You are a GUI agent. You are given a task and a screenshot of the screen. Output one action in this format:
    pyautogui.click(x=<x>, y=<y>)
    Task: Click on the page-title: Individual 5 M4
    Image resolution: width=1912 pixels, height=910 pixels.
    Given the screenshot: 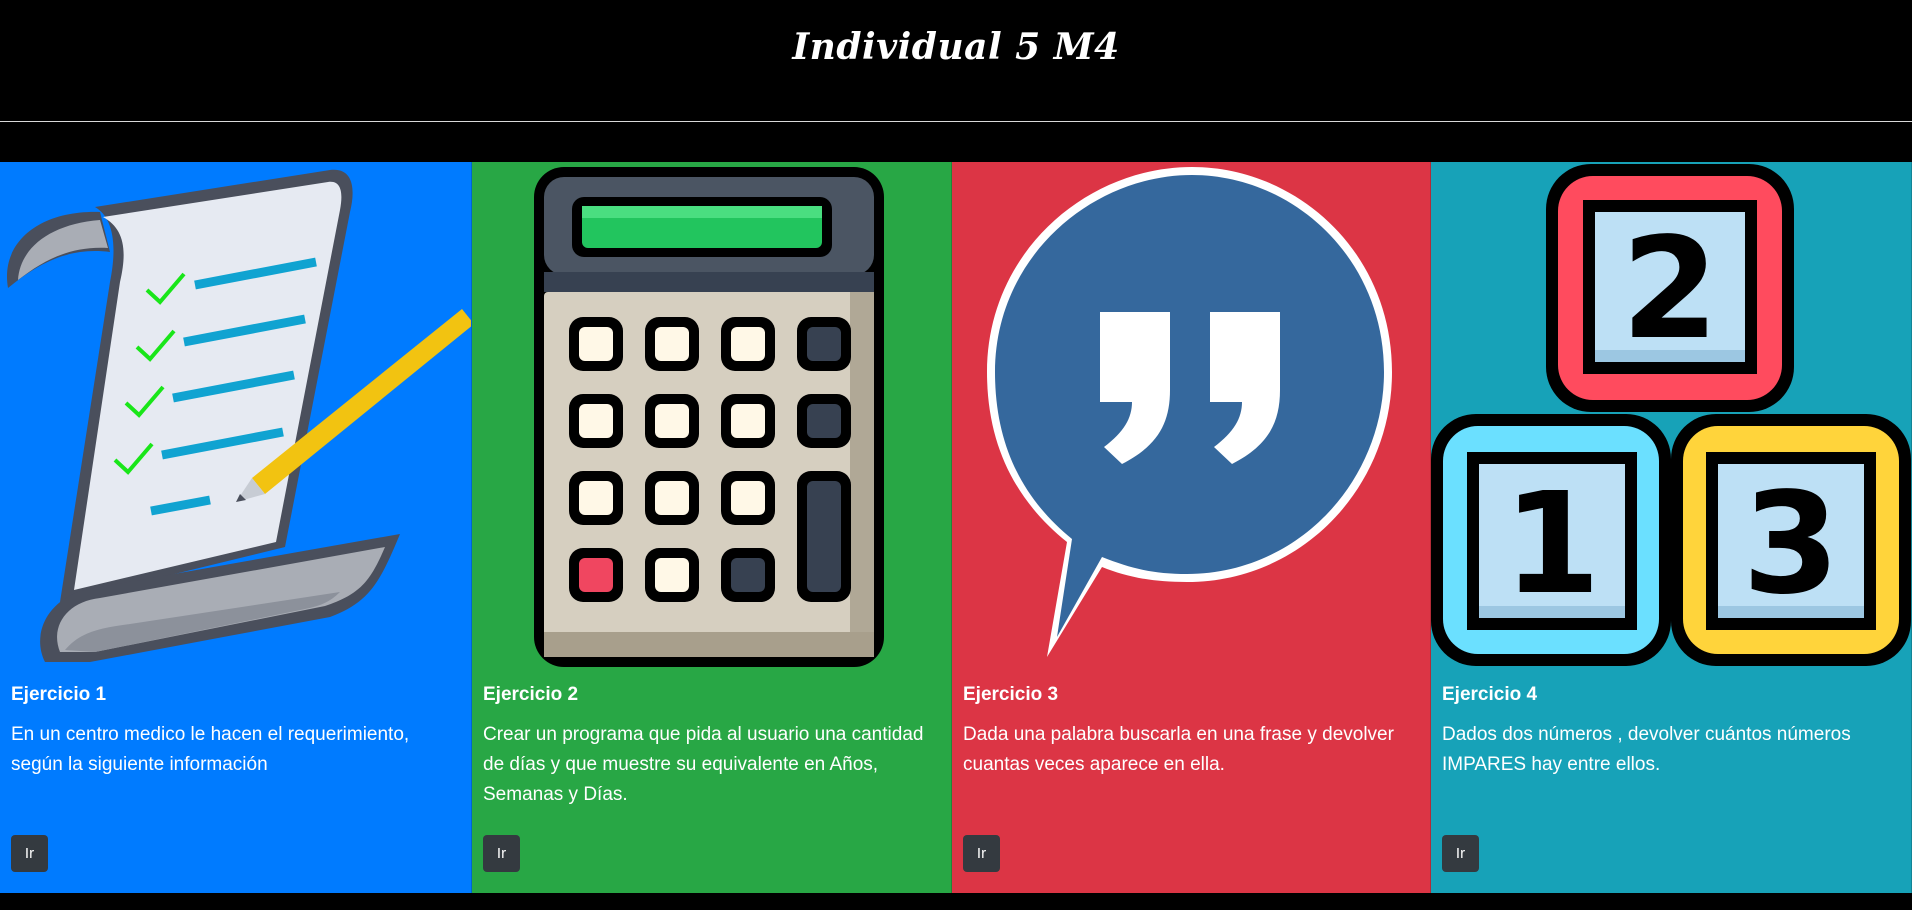 What is the action you would take?
    pyautogui.click(x=956, y=47)
    